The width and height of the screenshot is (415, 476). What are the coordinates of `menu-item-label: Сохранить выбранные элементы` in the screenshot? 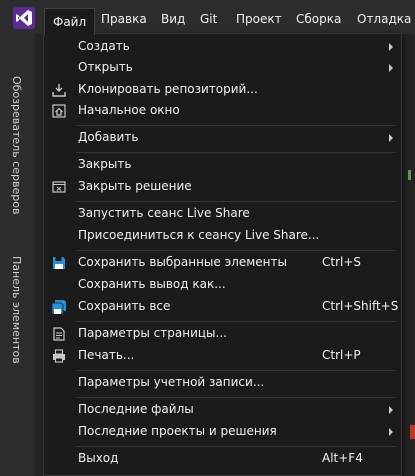 It's located at (182, 262).